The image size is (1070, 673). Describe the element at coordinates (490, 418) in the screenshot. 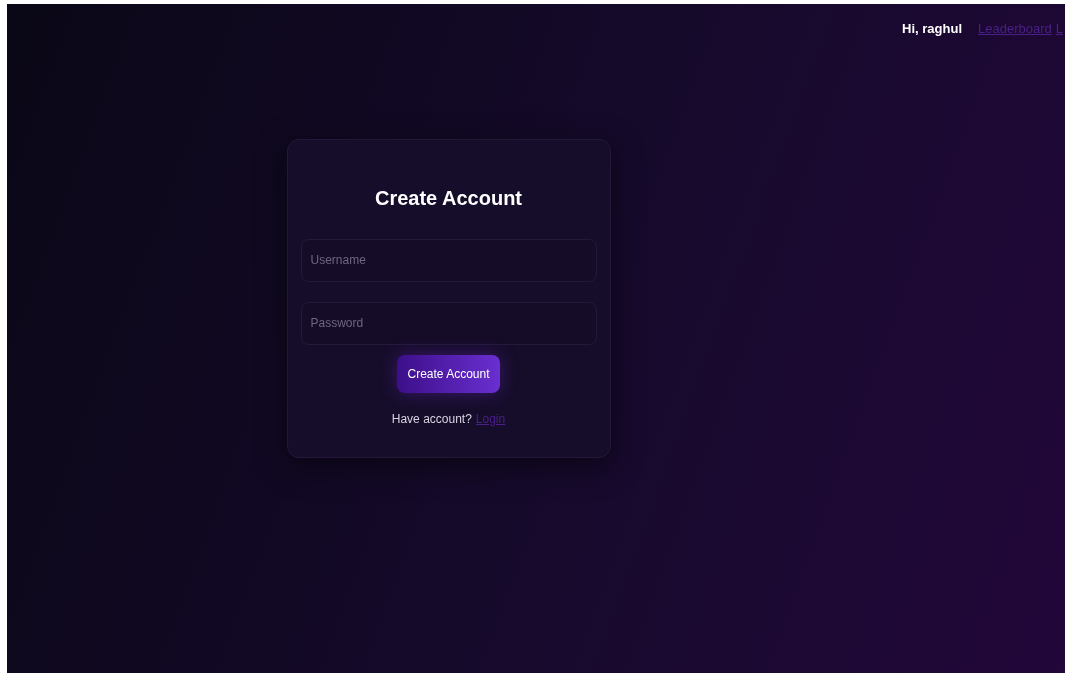

I see `login-link: Login` at that location.